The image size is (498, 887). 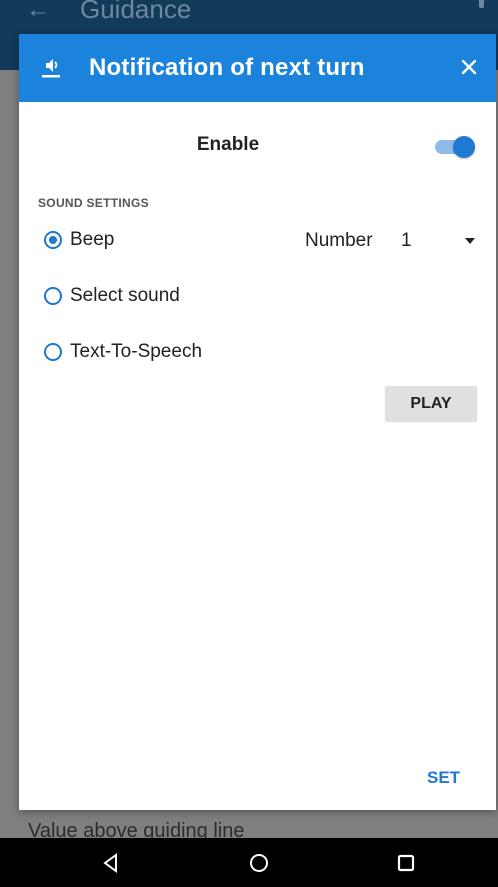 I want to click on radio-beep: Beep, so click(x=79, y=240).